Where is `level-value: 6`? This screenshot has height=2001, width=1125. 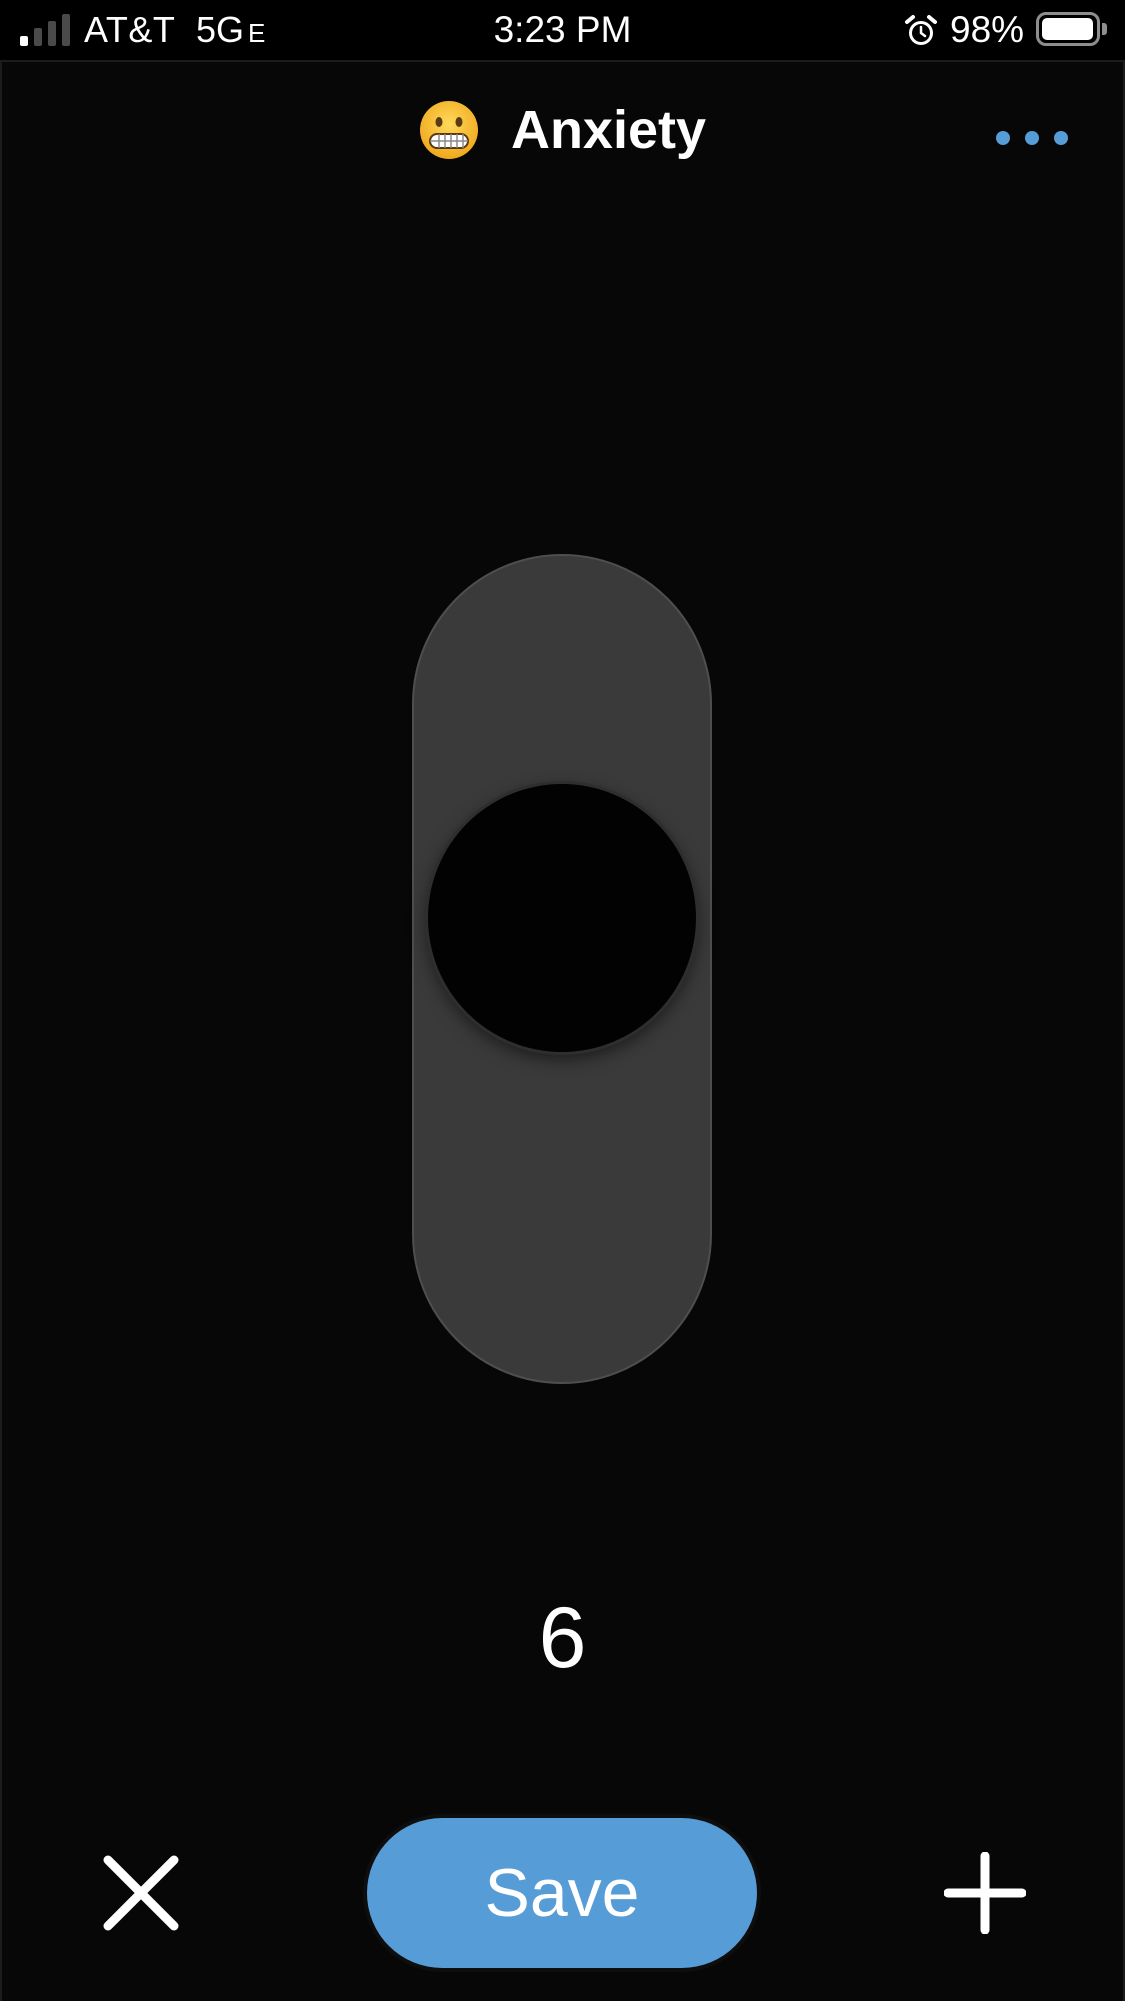 level-value: 6 is located at coordinates (562, 1638).